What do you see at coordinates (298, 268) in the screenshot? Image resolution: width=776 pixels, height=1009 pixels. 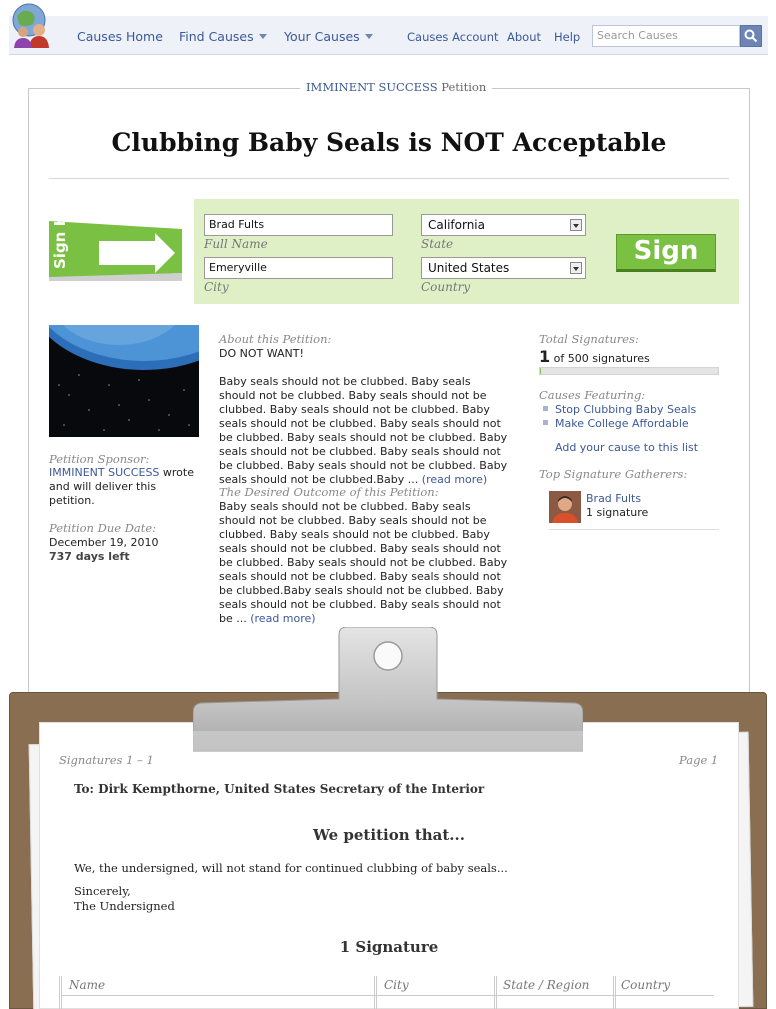 I see `city-field: Emeryville` at bounding box center [298, 268].